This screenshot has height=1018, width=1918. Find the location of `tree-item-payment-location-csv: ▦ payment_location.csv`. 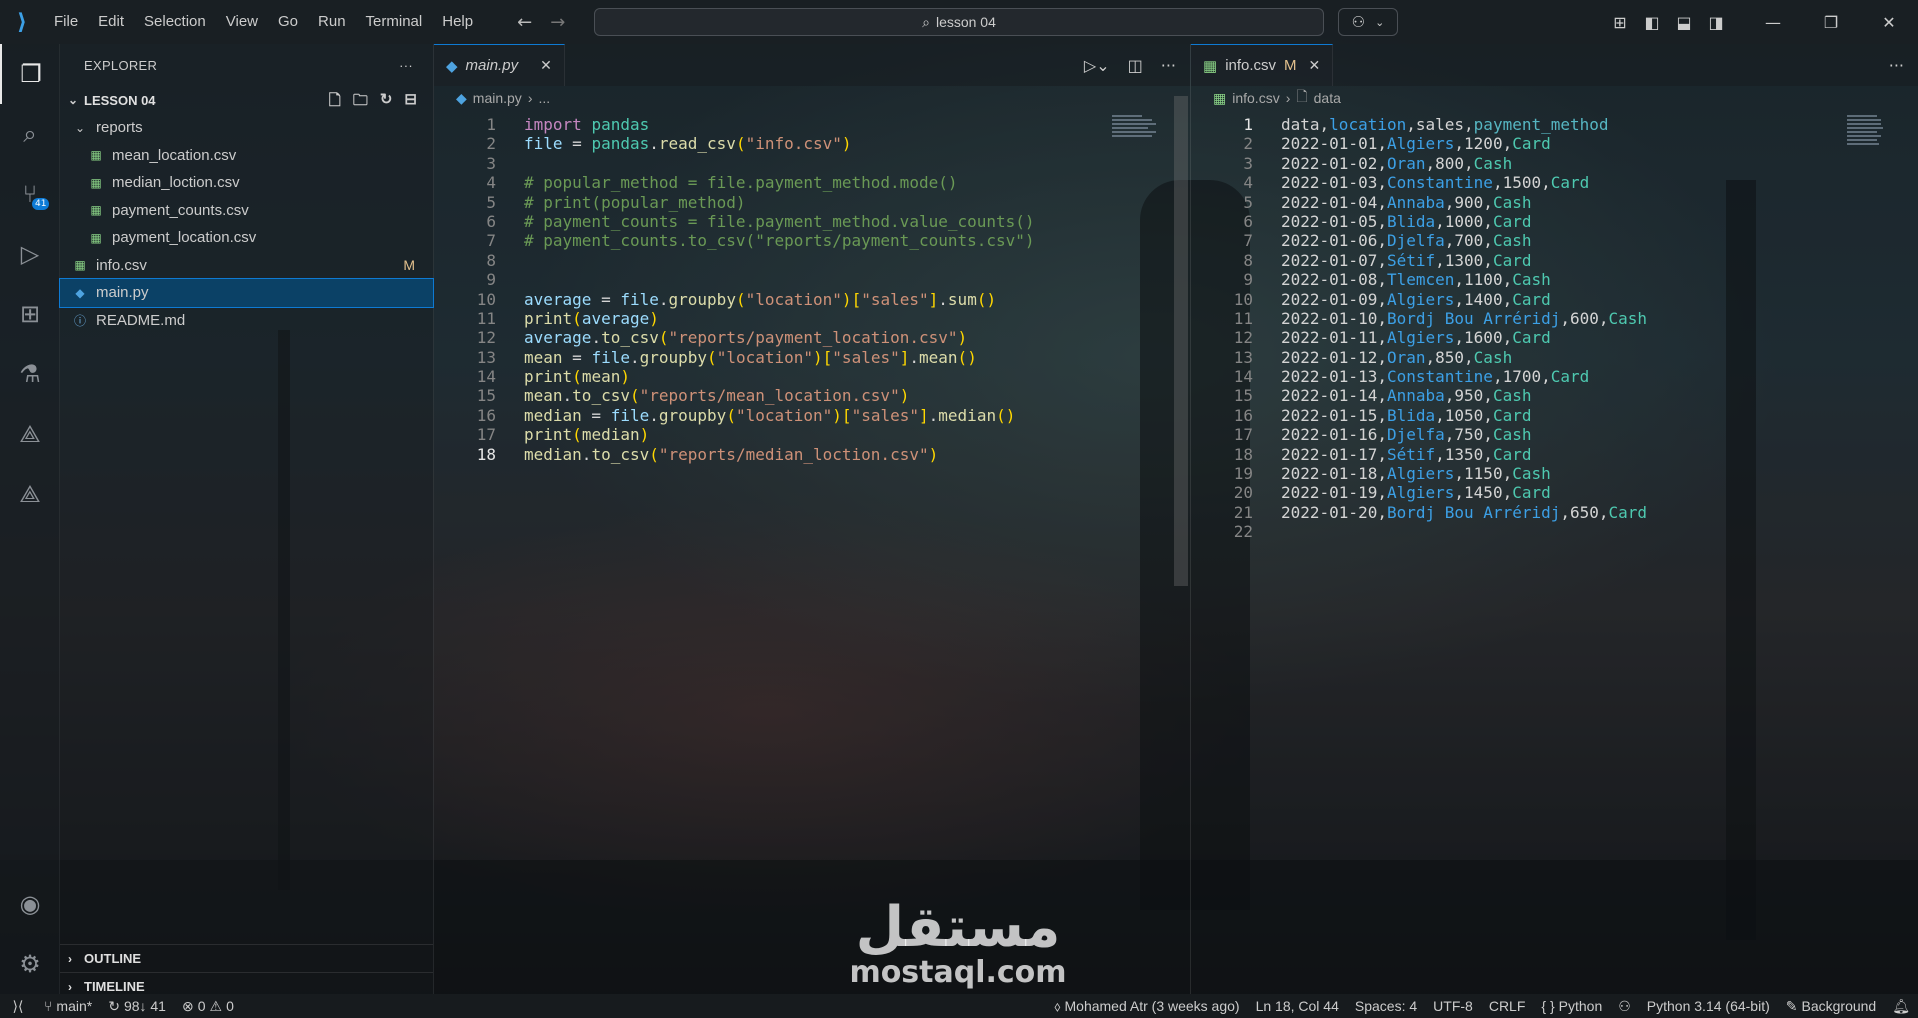

tree-item-payment-location-csv: ▦ payment_location.csv is located at coordinates (246, 238).